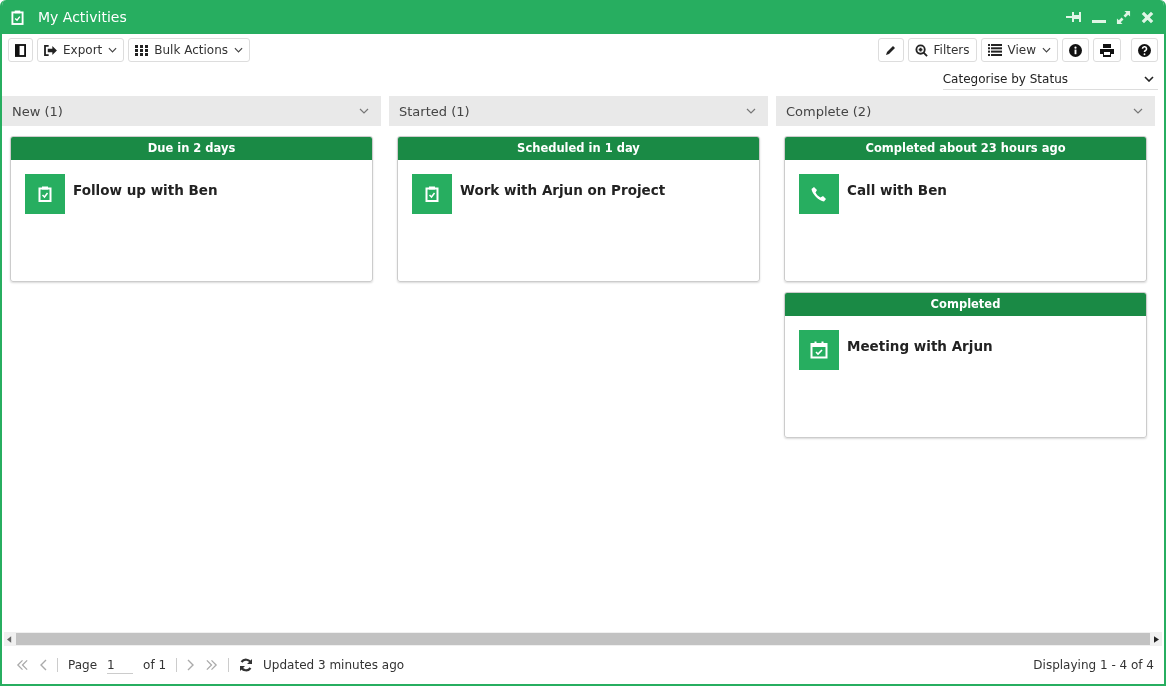 The height and width of the screenshot is (686, 1166). I want to click on help-icon, so click(1144, 50).